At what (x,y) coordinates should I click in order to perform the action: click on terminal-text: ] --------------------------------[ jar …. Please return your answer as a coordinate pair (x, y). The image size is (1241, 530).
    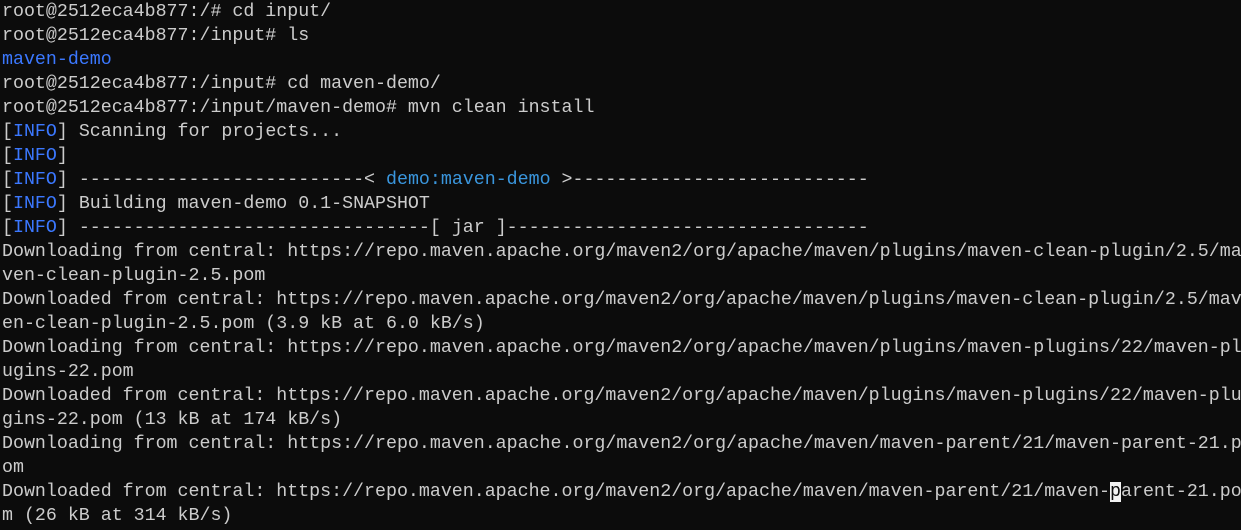
    Looking at the image, I should click on (462, 228).